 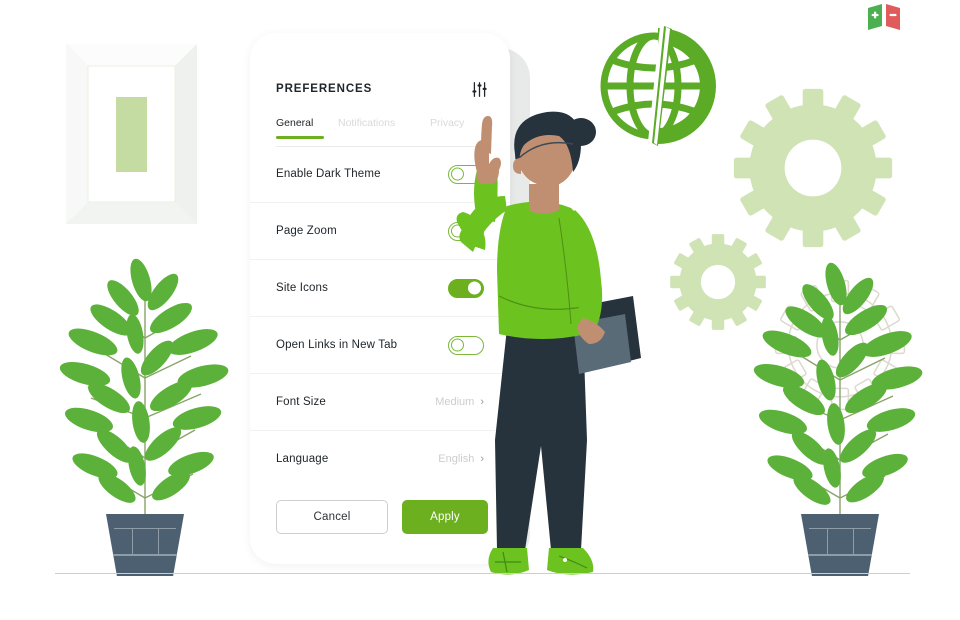 I want to click on page-title: PREFERENCES, so click(x=324, y=89).